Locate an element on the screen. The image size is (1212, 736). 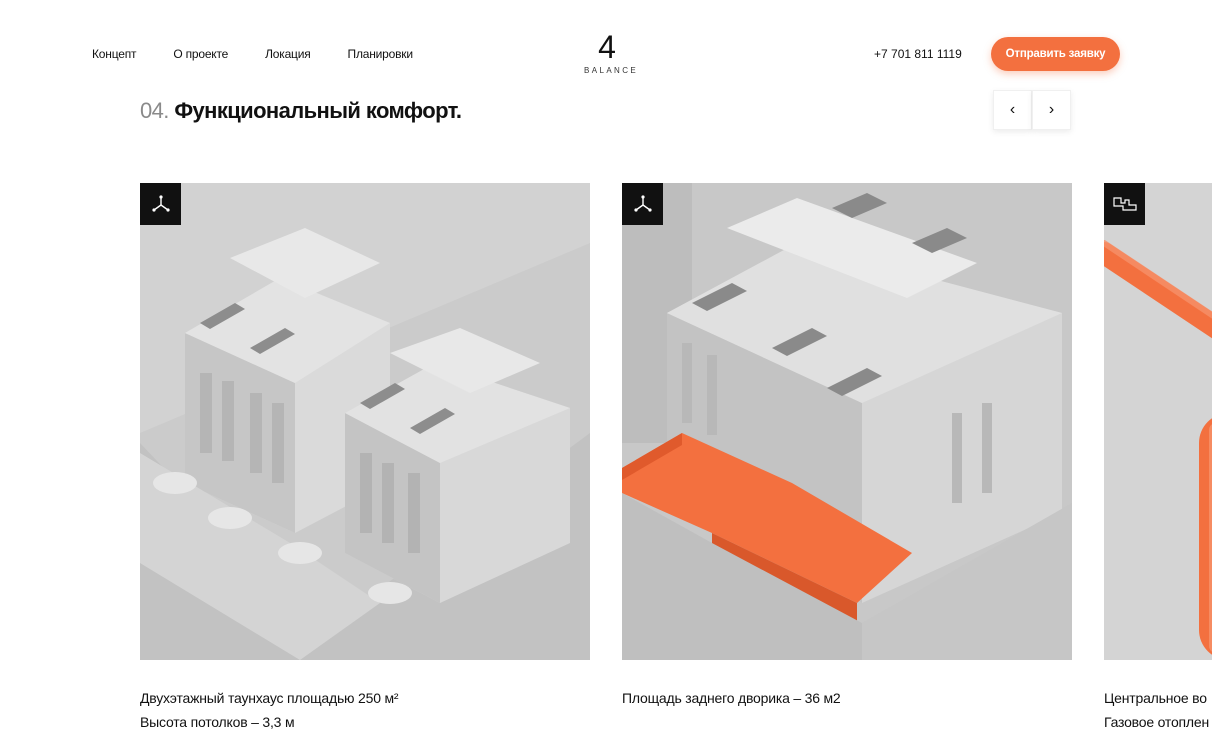
floorplan-icon is located at coordinates (1124, 204).